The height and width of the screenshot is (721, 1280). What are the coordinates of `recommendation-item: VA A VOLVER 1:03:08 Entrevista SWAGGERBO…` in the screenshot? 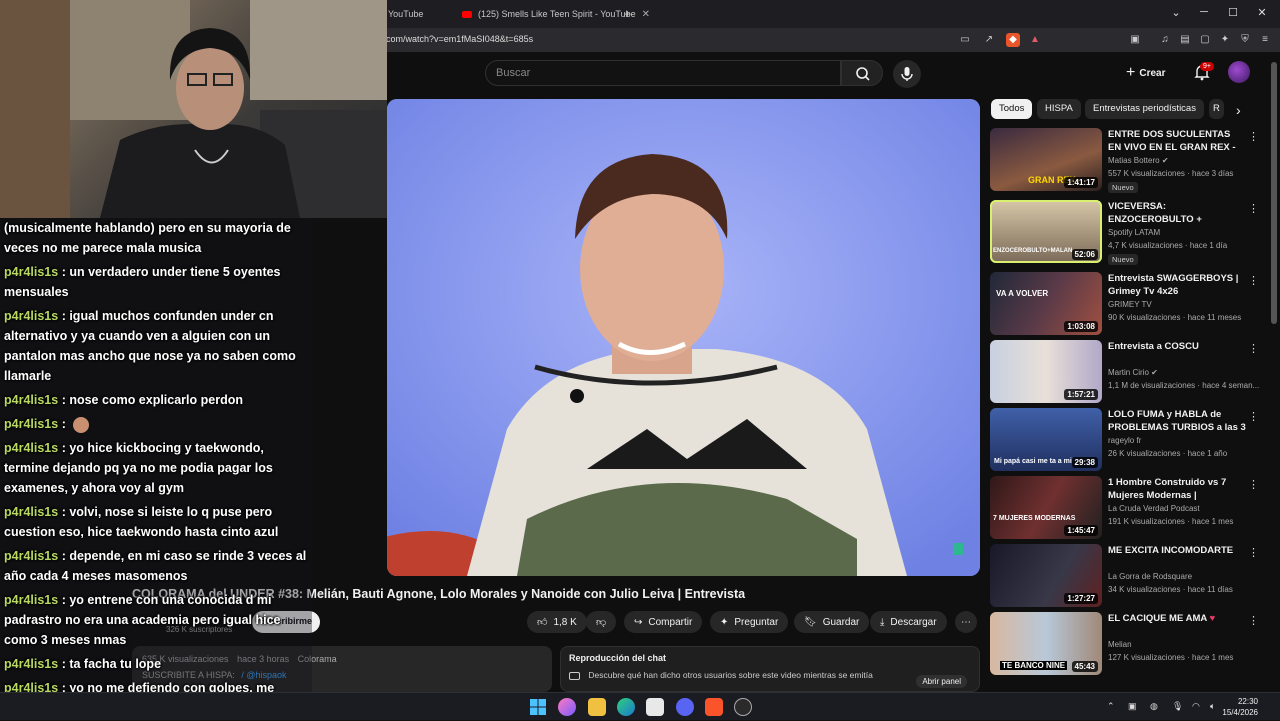 It's located at (1127, 304).